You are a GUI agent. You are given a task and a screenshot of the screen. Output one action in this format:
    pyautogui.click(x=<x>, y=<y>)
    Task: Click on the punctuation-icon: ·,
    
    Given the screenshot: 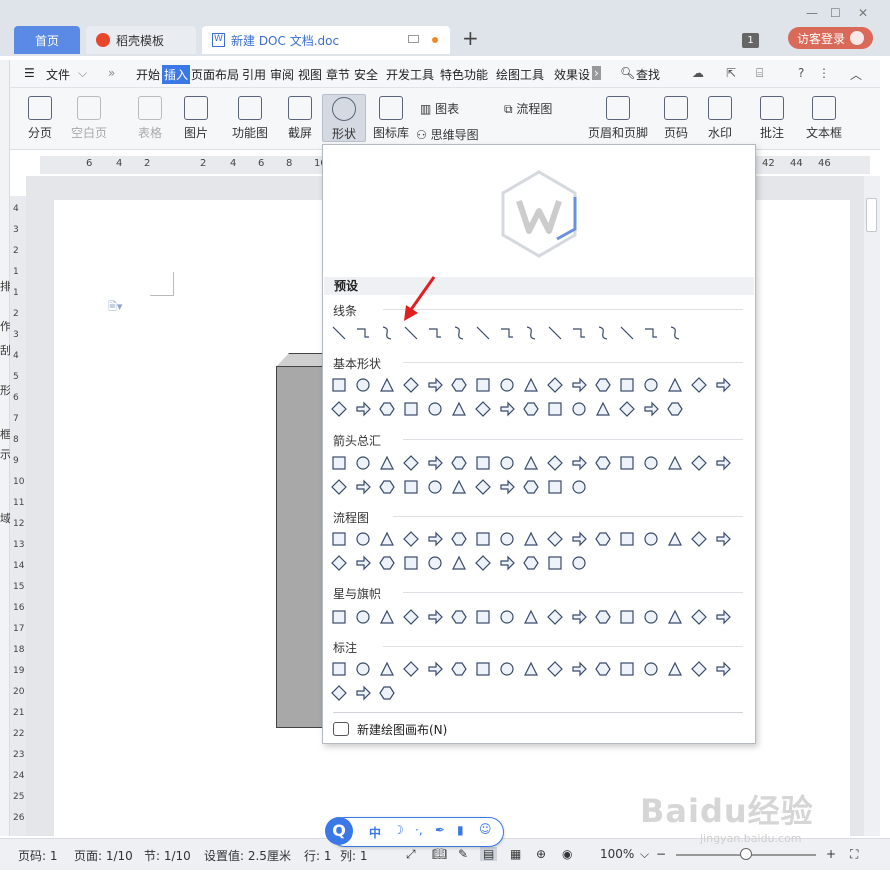 What is the action you would take?
    pyautogui.click(x=419, y=830)
    